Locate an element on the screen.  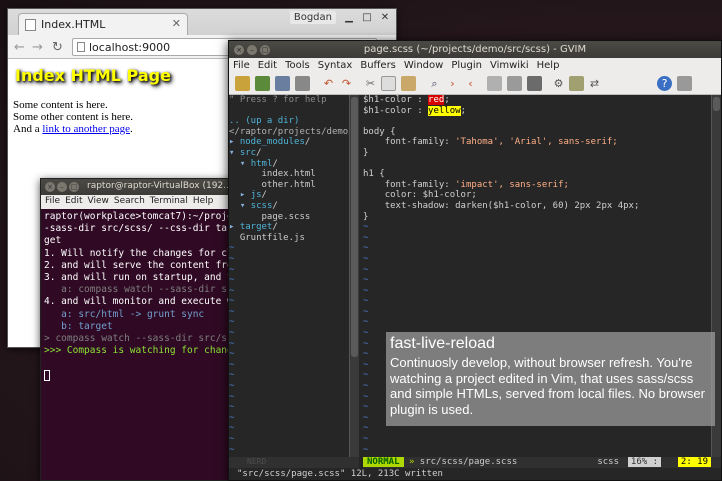
gvim-menu-edit: Edit is located at coordinates (267, 65).